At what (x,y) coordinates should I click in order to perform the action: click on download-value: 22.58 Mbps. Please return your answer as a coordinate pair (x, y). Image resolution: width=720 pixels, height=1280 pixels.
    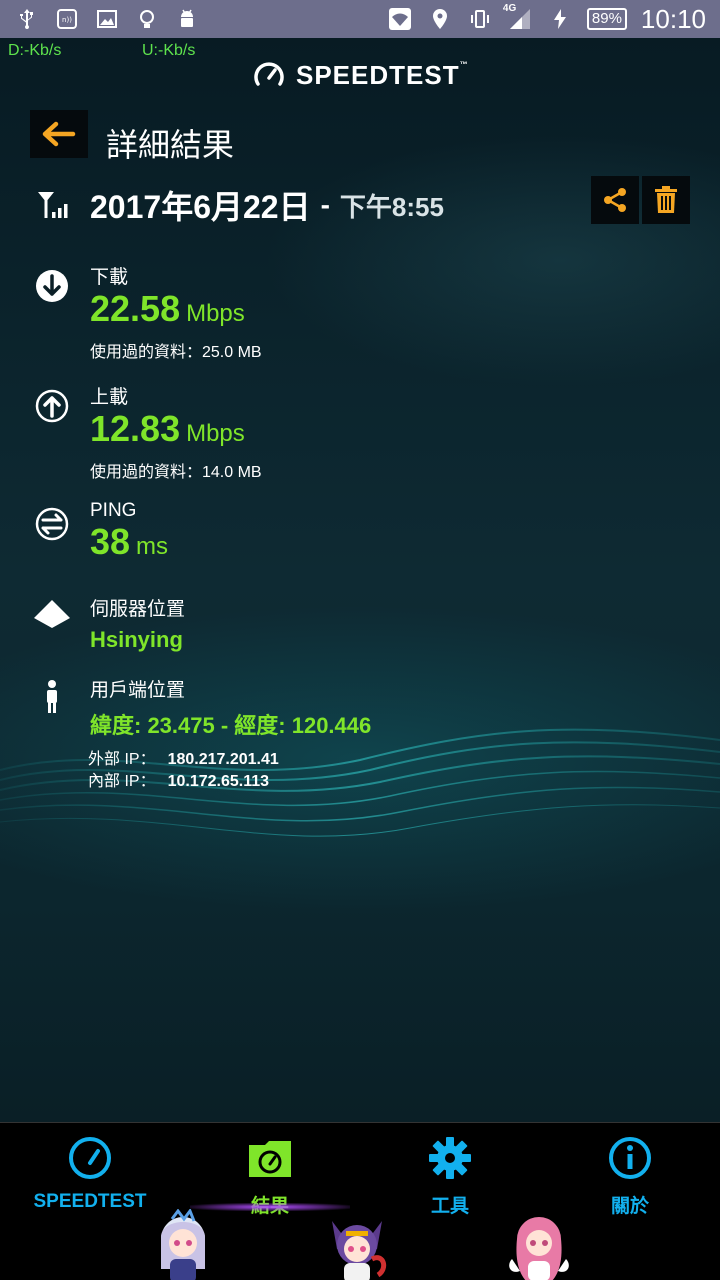
    Looking at the image, I should click on (167, 308).